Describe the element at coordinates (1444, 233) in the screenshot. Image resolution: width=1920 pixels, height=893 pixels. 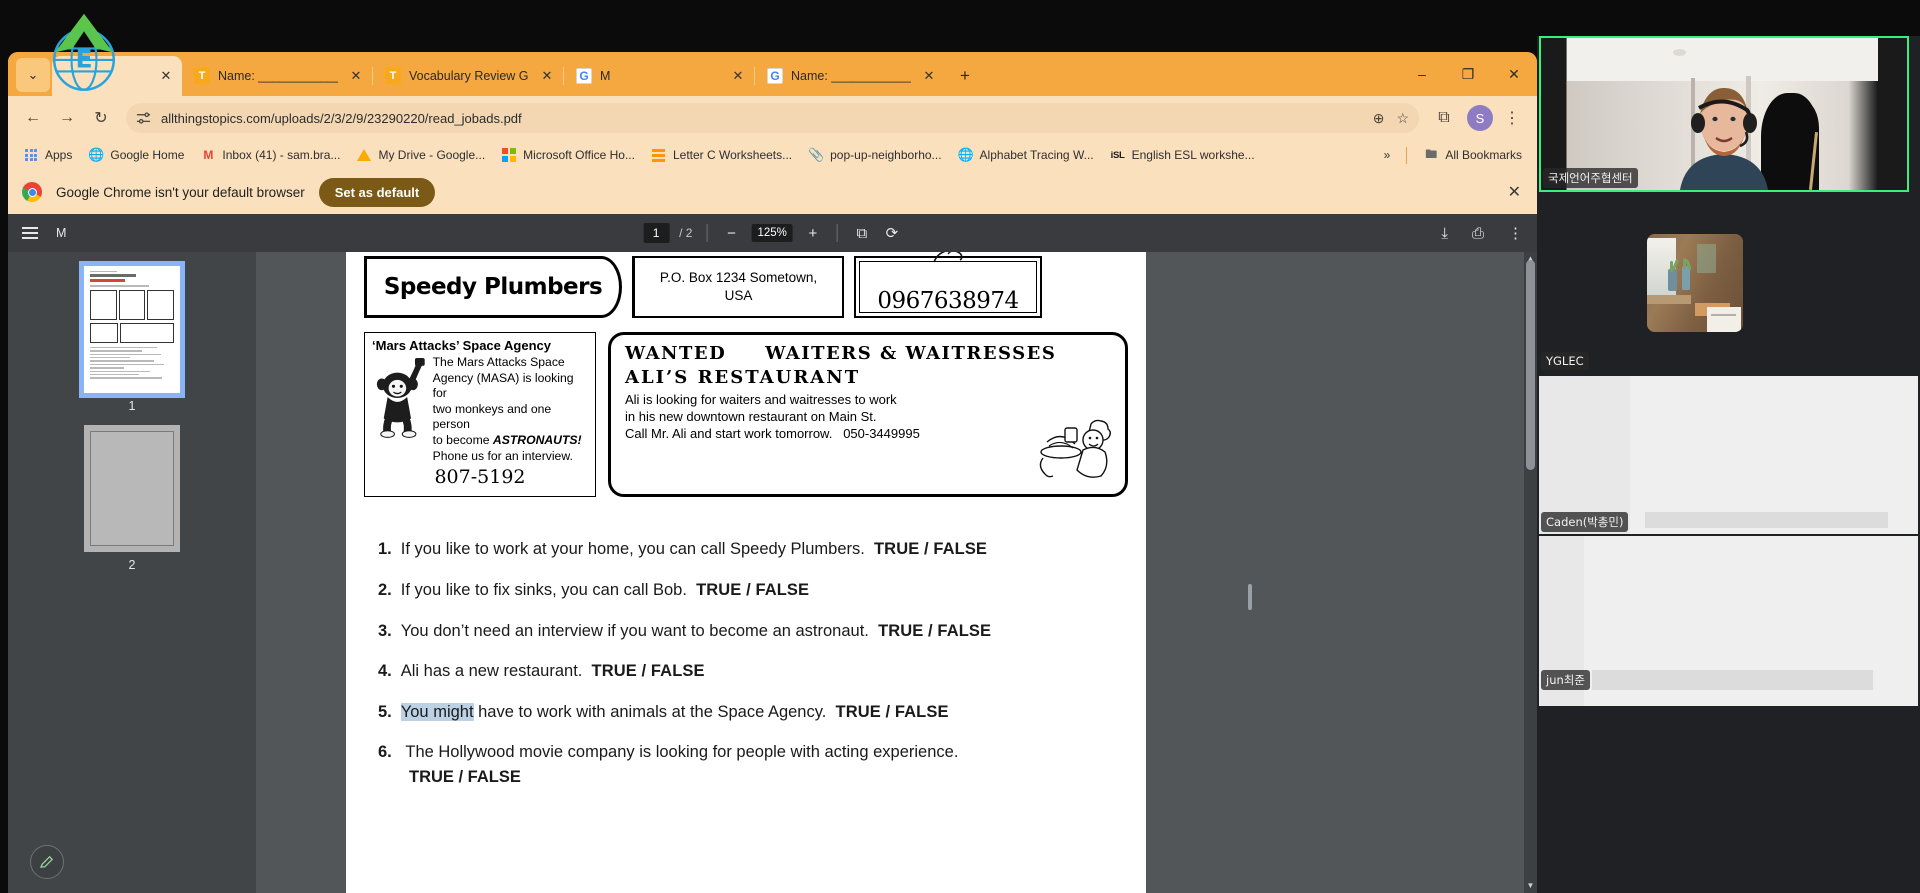
I see `download-icon: ⤓` at that location.